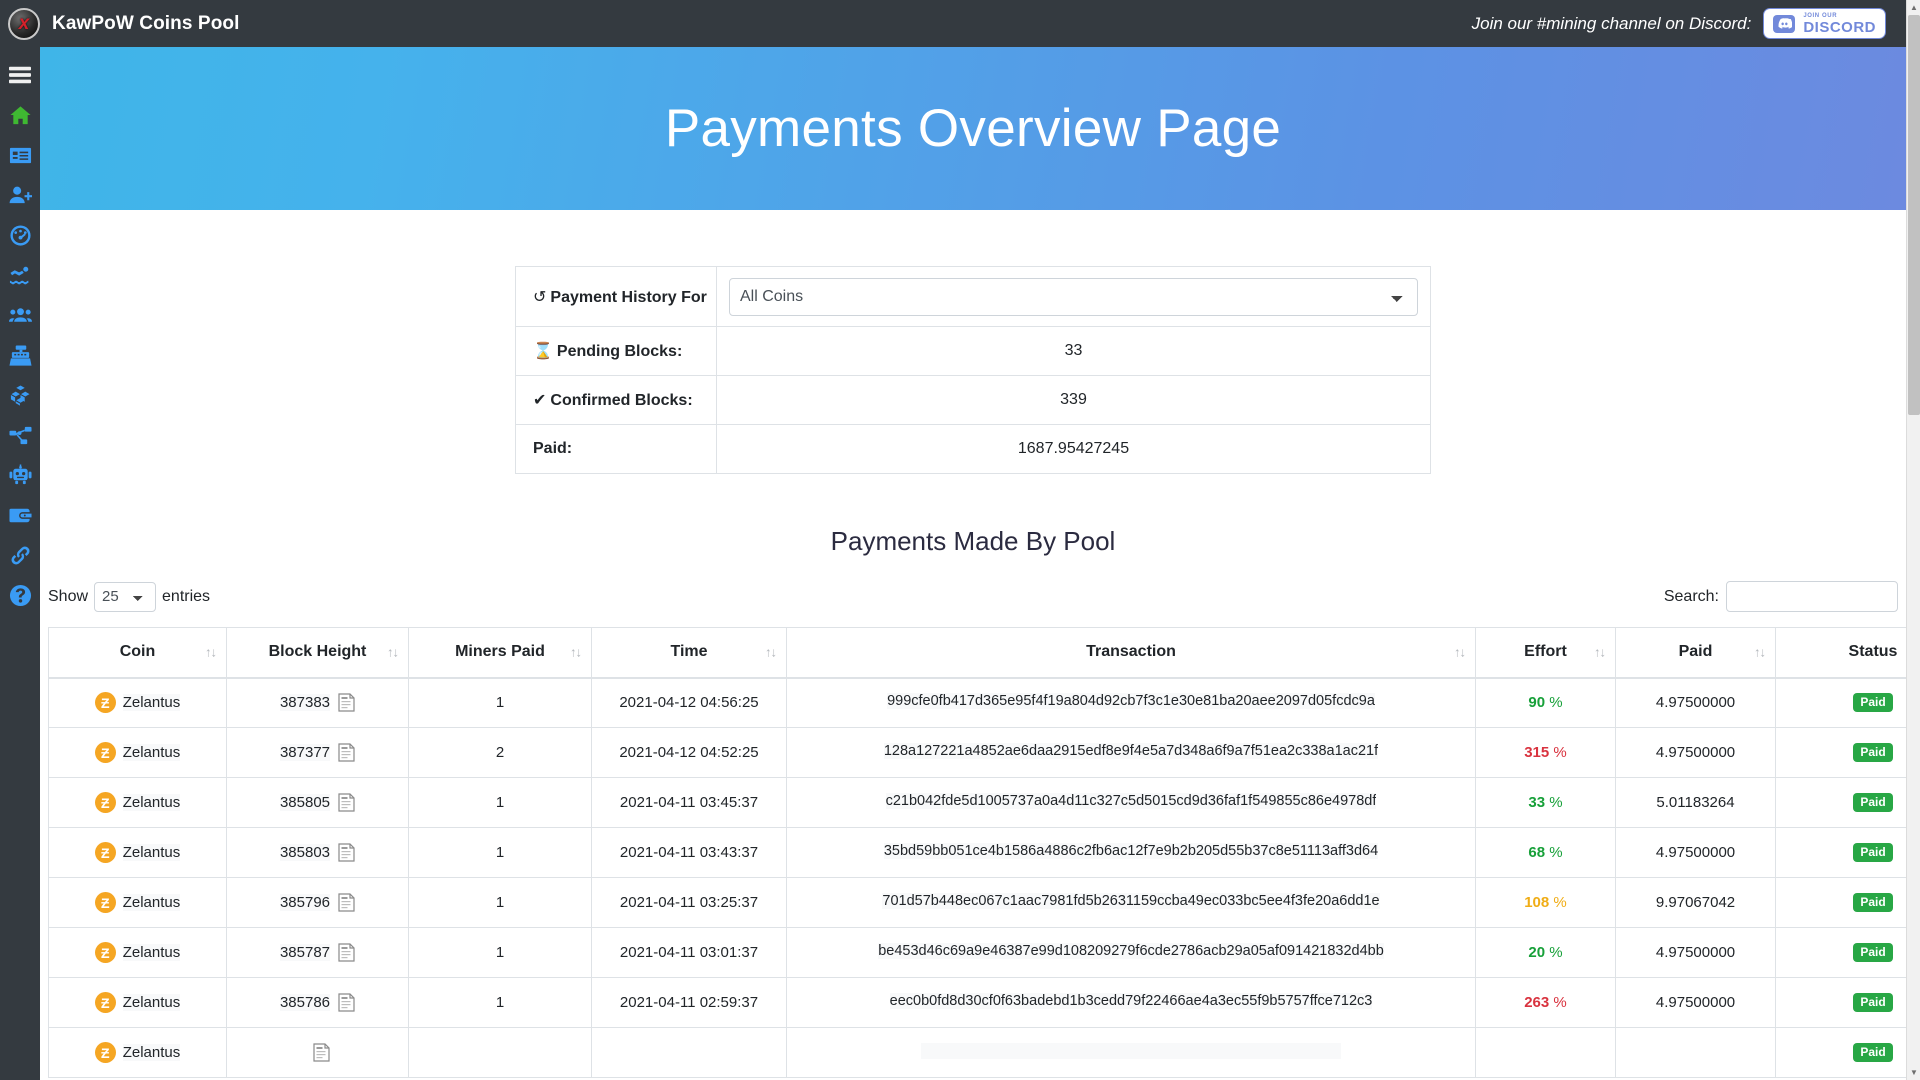 This screenshot has height=1080, width=1920. I want to click on scroll-down-arrow-icon: ▼, so click(1913, 1072).